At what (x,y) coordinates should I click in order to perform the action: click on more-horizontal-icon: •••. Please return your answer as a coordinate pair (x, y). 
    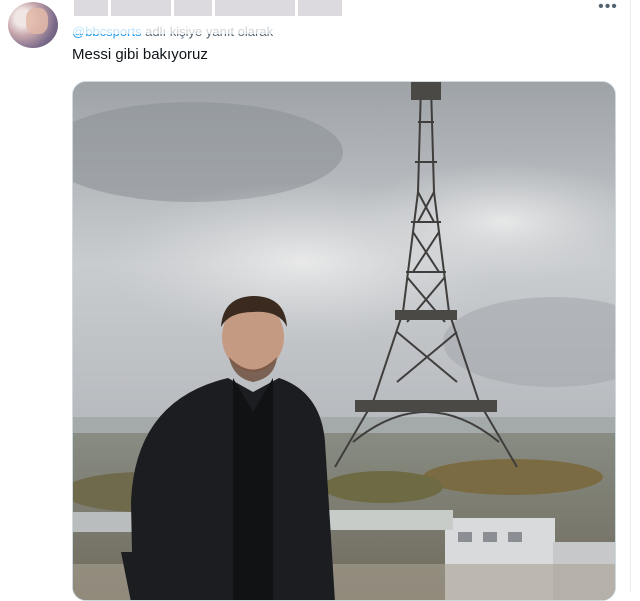
    Looking at the image, I should click on (608, 8).